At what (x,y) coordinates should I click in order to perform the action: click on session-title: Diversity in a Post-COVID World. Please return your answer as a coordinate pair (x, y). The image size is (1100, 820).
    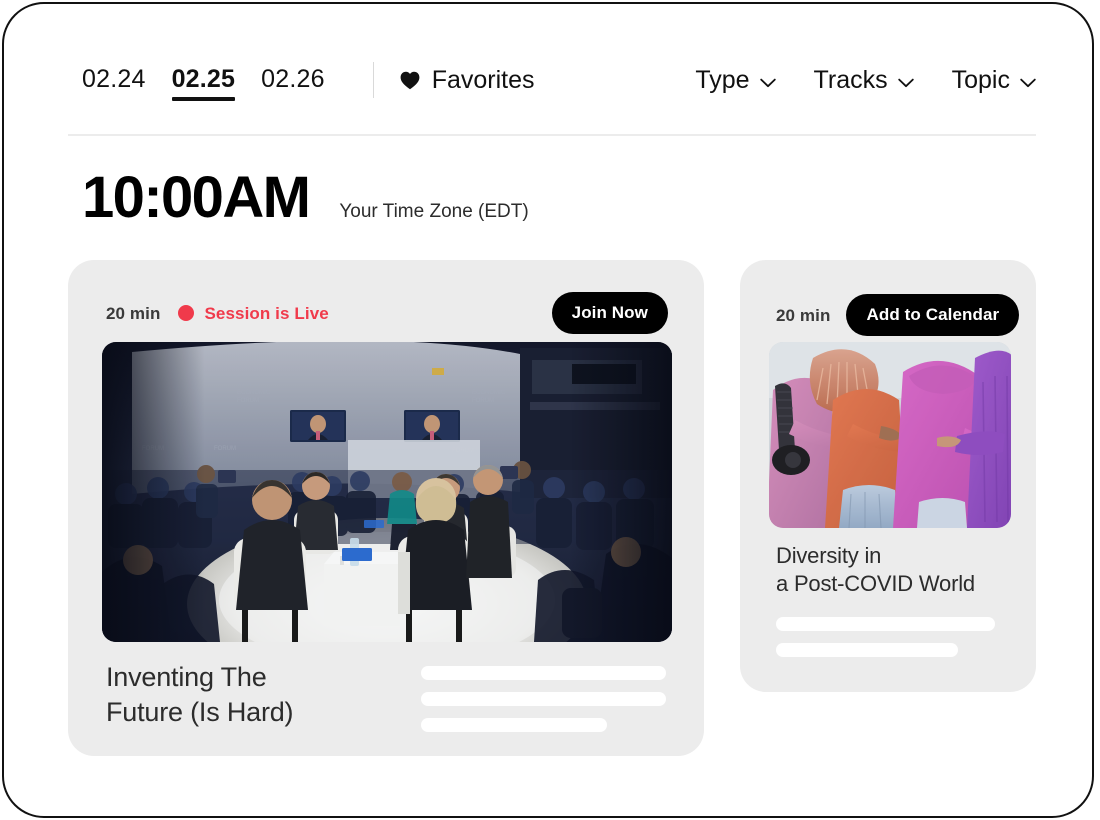
    Looking at the image, I should click on (875, 570).